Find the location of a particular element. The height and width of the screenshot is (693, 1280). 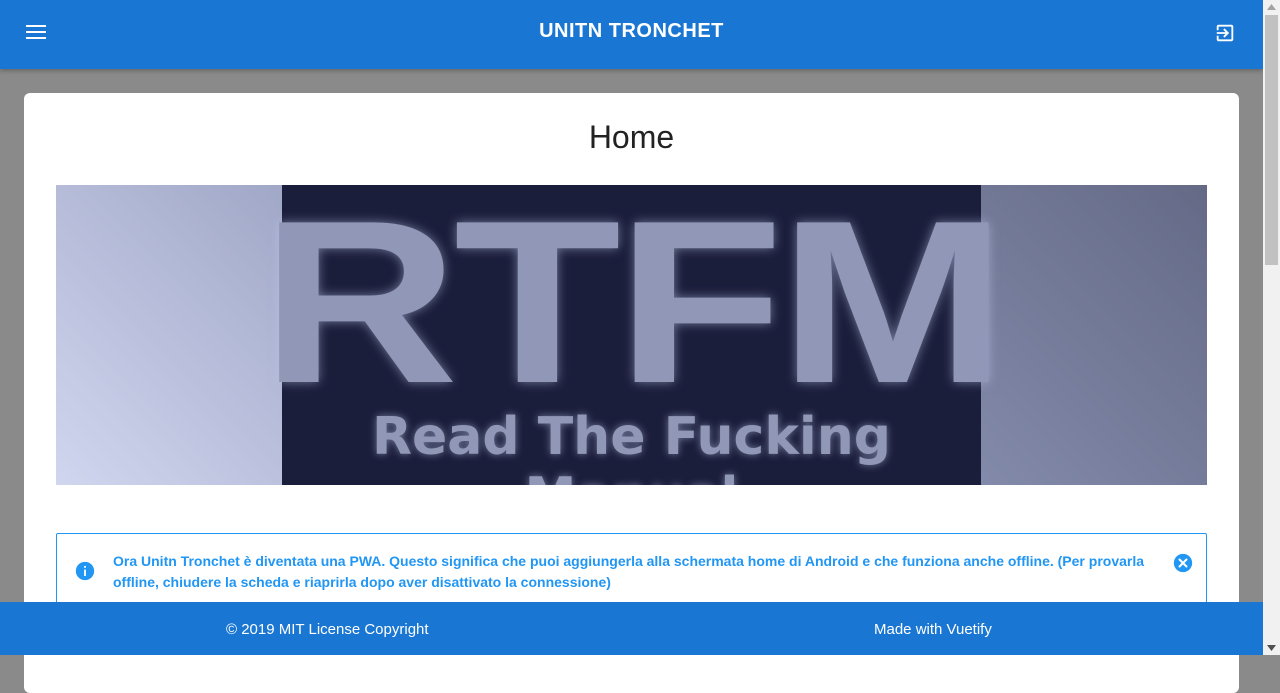

rtfm-sub-text: Read The Fucking Manual is located at coordinates (631, 446).